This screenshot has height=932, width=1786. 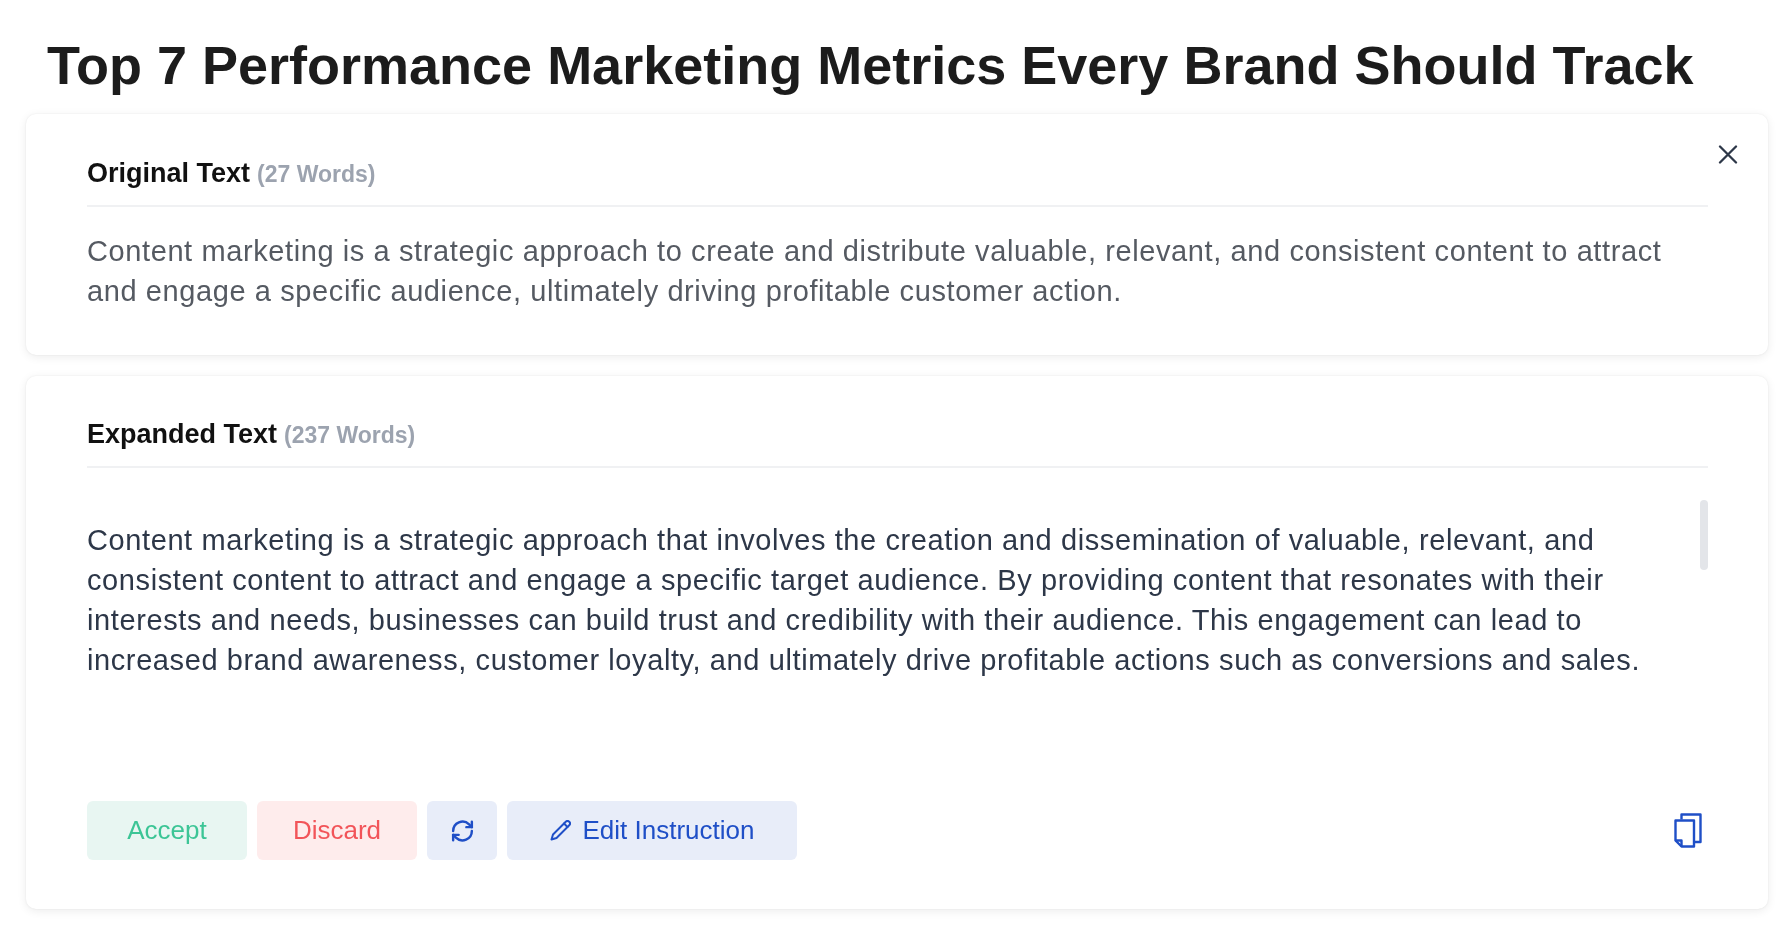 I want to click on word-count: (237 Words), so click(x=350, y=435).